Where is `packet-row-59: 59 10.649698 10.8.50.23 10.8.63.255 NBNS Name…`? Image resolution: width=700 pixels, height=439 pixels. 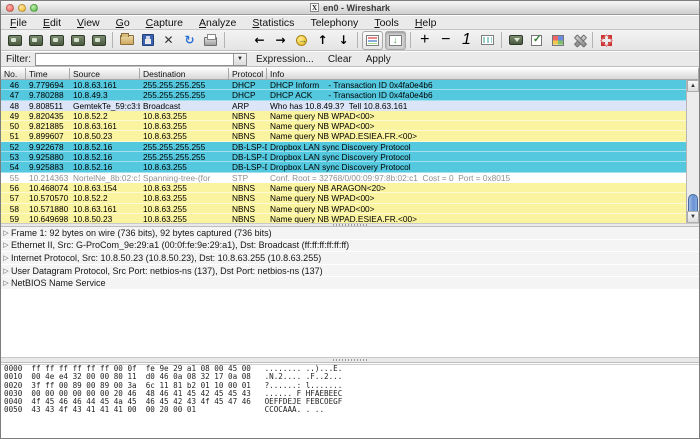 packet-row-59: 59 10.649698 10.8.50.23 10.8.63.255 NBNS Name… is located at coordinates (343, 218).